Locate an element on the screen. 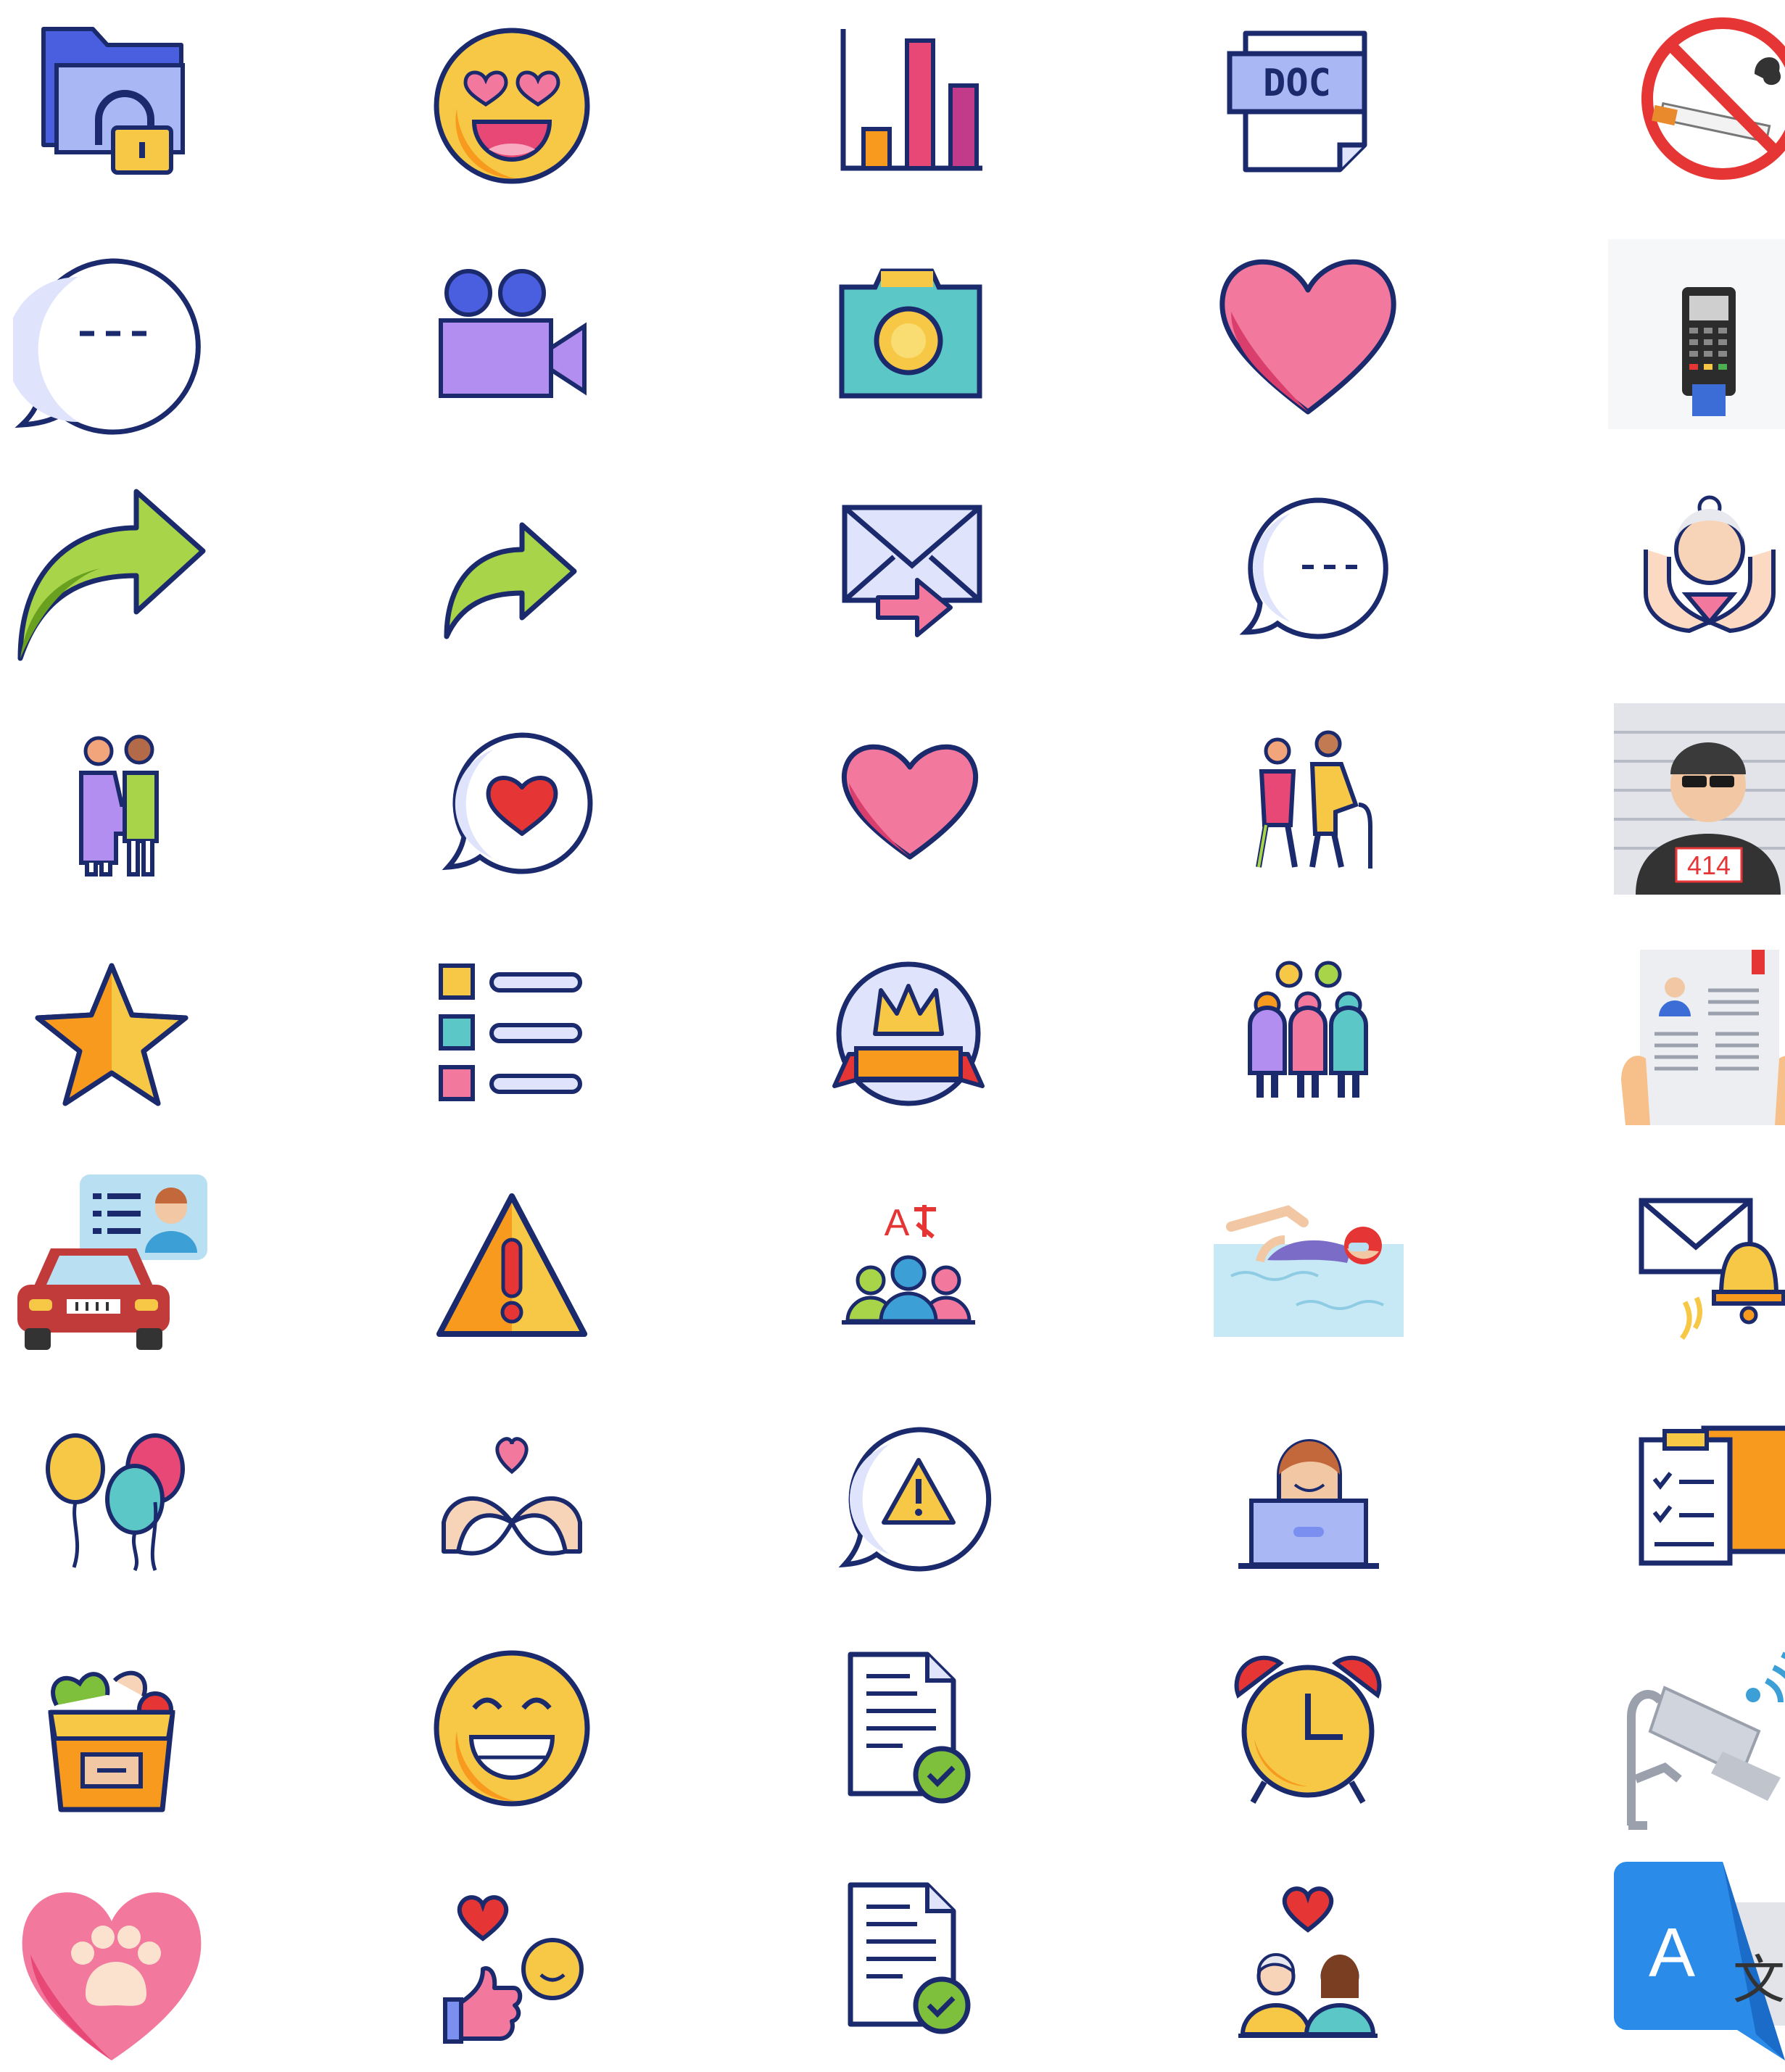  laptop-user-icon is located at coordinates (1308, 1505).